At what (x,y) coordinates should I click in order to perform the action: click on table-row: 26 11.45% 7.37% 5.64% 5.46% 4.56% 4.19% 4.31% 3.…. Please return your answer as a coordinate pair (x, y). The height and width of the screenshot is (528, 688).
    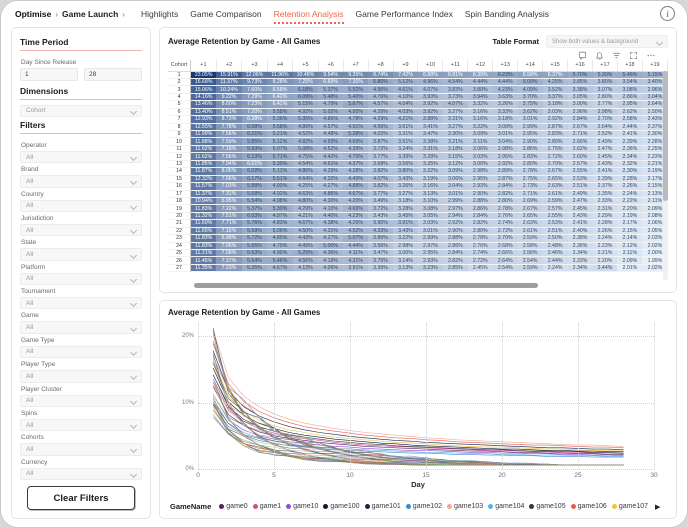
    Looking at the image, I should click on (418, 260).